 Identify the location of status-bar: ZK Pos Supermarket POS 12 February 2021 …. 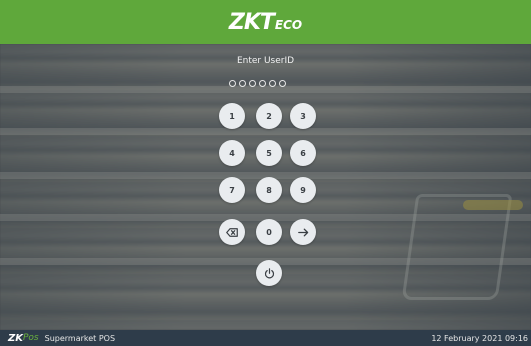
(265, 338).